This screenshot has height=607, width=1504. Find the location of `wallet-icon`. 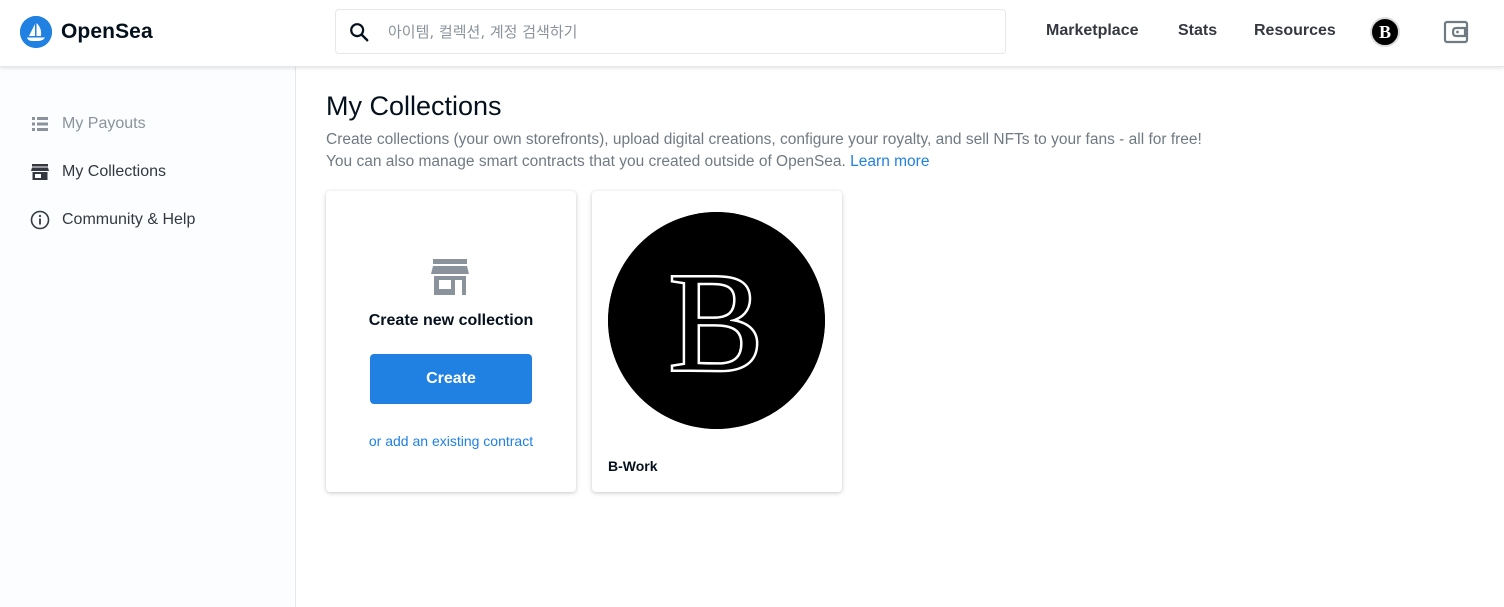

wallet-icon is located at coordinates (1456, 32).